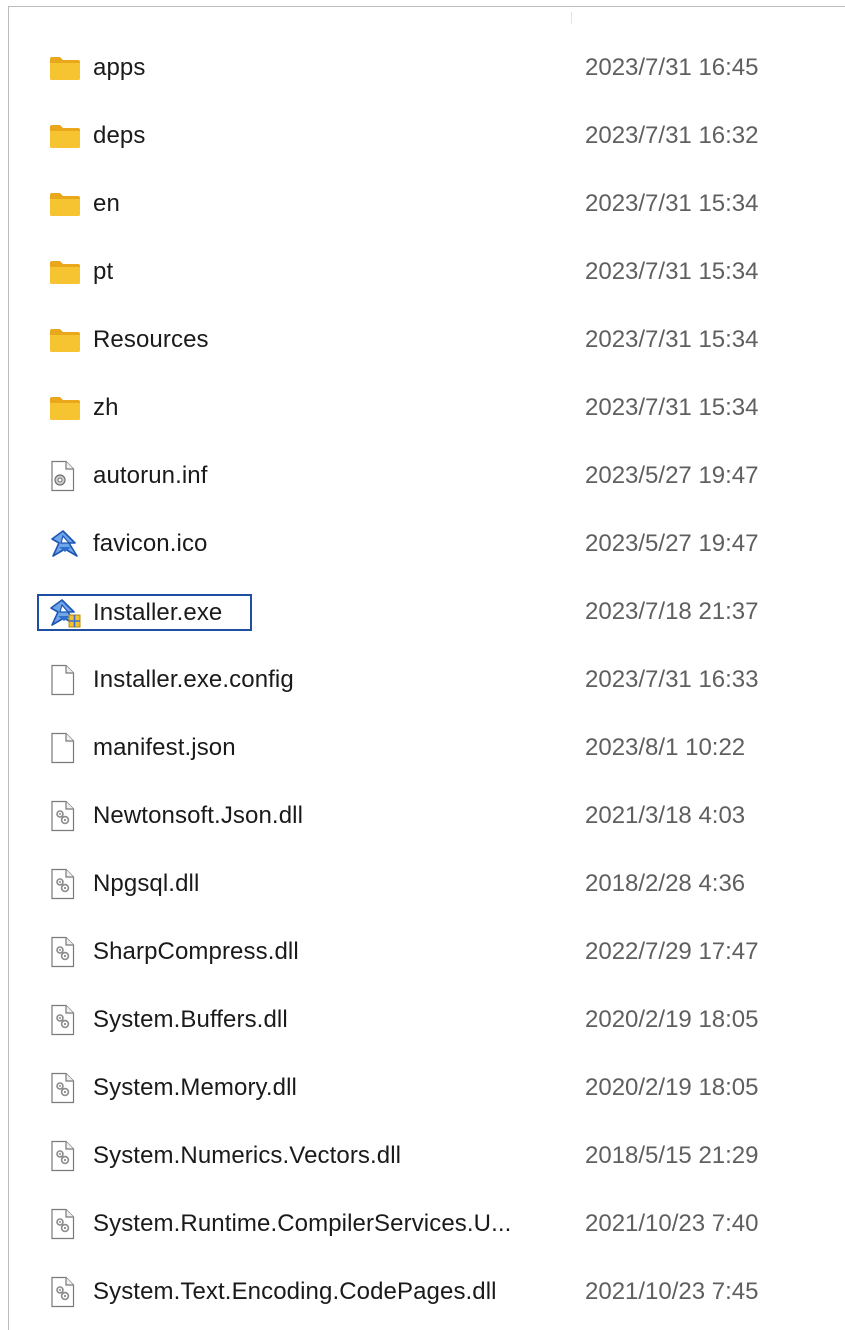 The image size is (845, 1330). Describe the element at coordinates (150, 543) in the screenshot. I see `file-name: favicon.ico` at that location.